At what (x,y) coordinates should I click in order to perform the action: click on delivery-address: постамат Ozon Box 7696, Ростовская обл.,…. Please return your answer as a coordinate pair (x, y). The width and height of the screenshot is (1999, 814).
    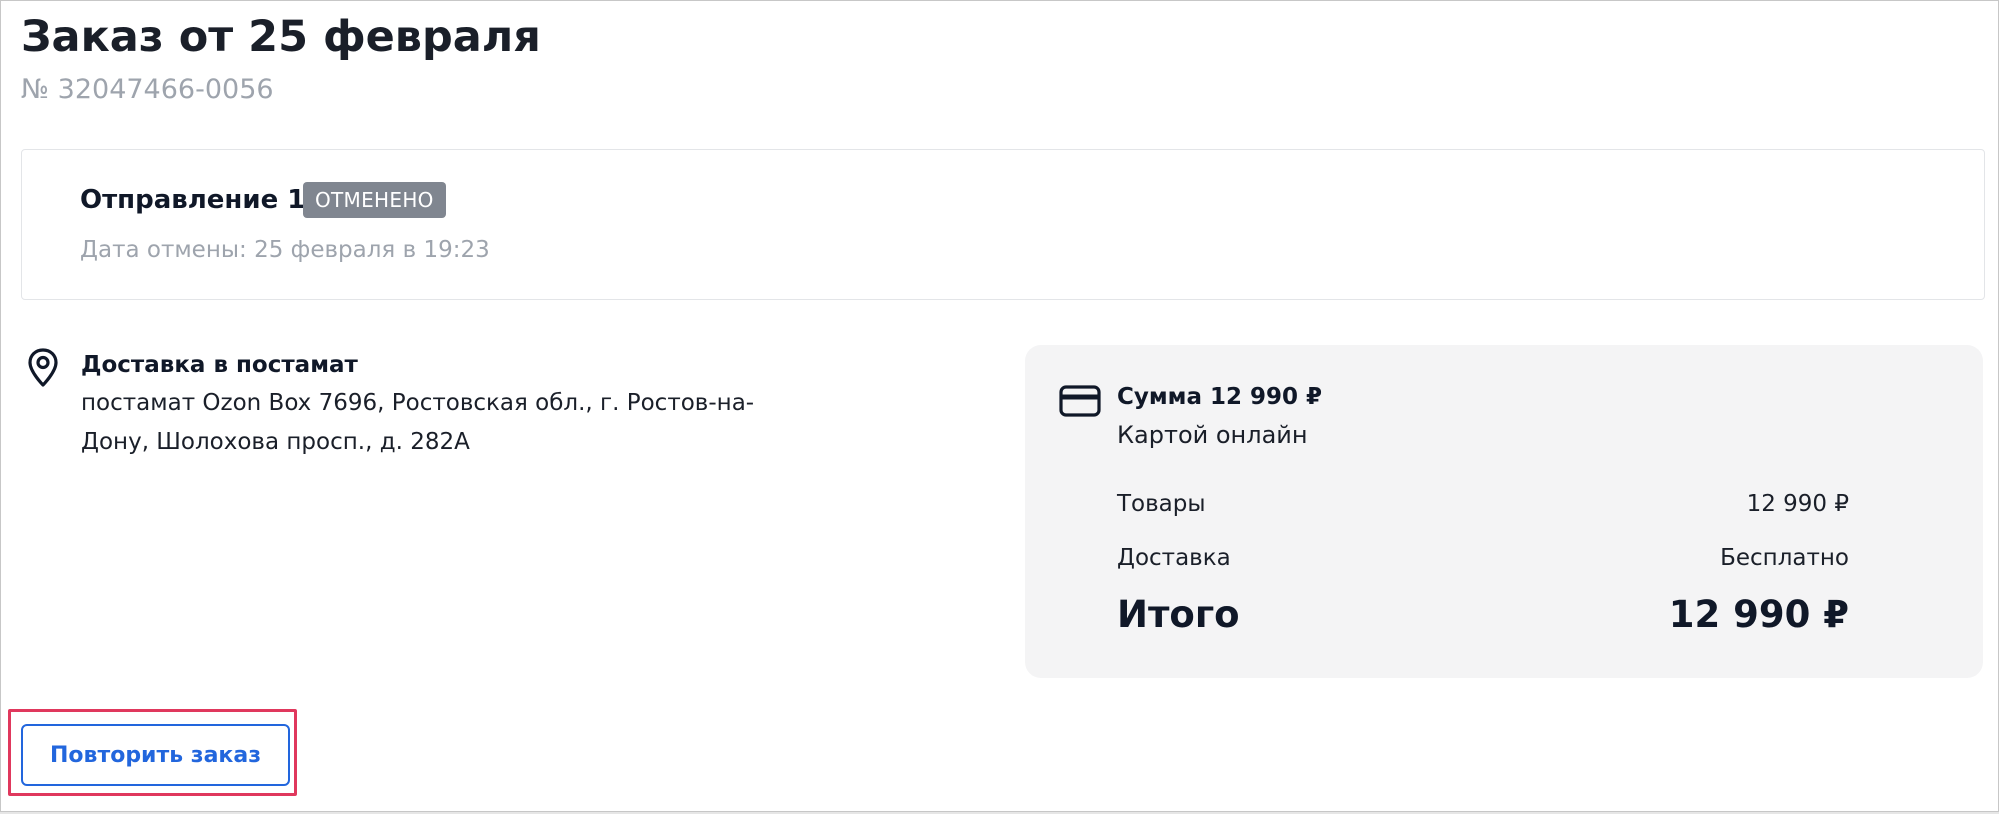
    Looking at the image, I should click on (418, 422).